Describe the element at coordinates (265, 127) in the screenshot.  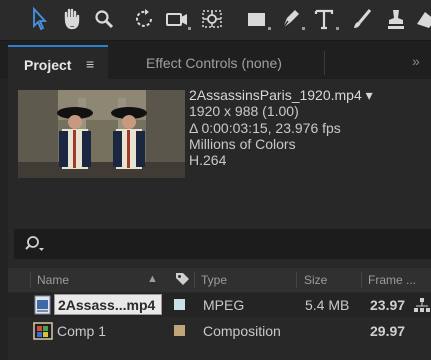
I see `footage-duration: Δ 0:00:03:15, 23.976 fps` at that location.